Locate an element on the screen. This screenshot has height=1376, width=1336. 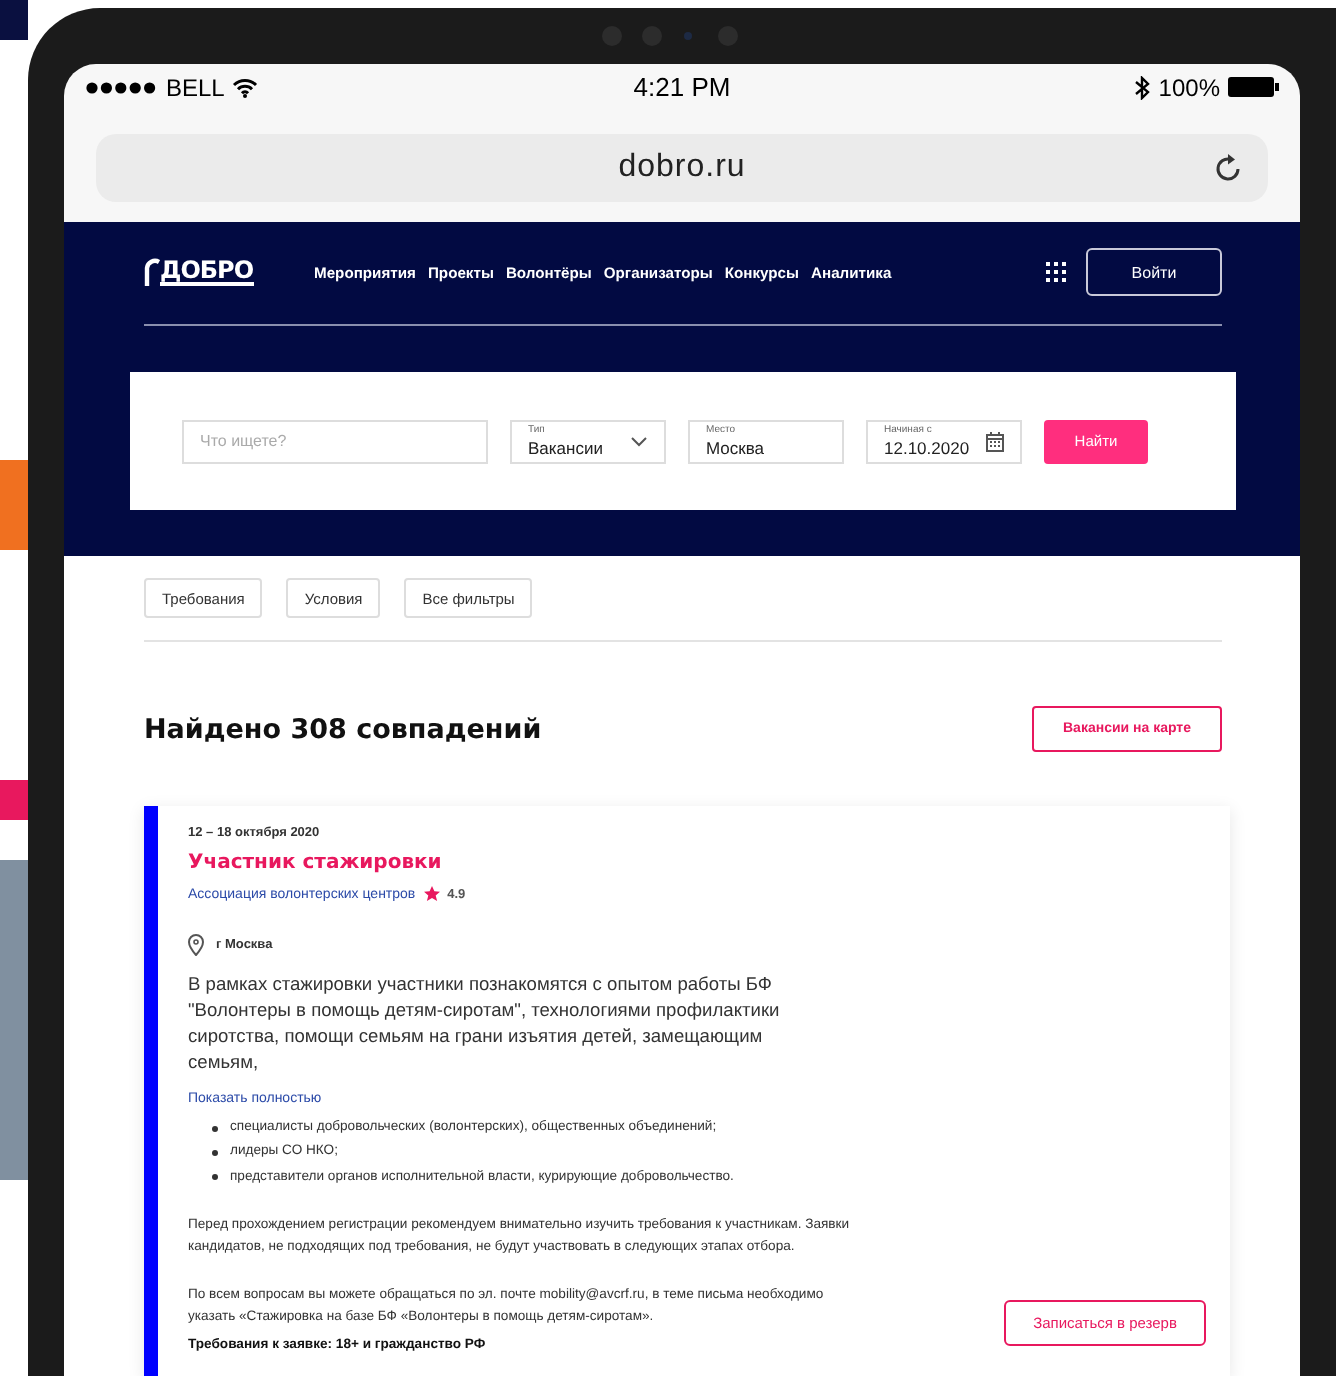
login-button: Войти is located at coordinates (1154, 272).